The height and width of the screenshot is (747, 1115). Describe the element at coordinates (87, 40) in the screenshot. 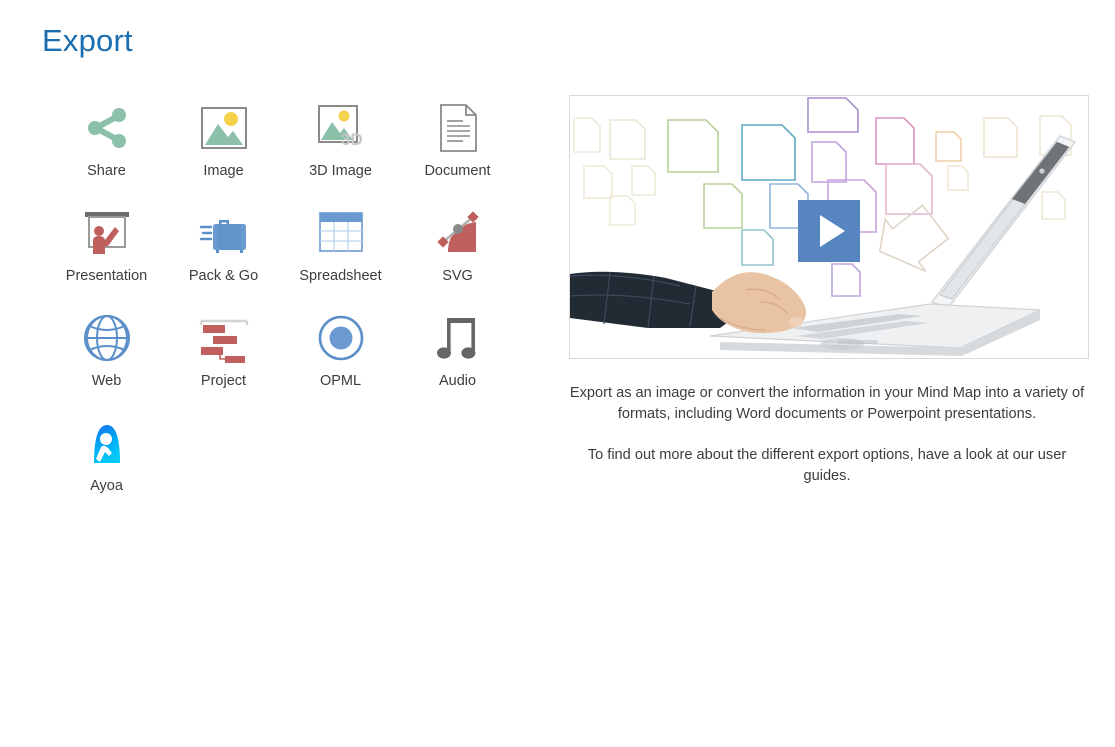

I see `page-title: Export` at that location.